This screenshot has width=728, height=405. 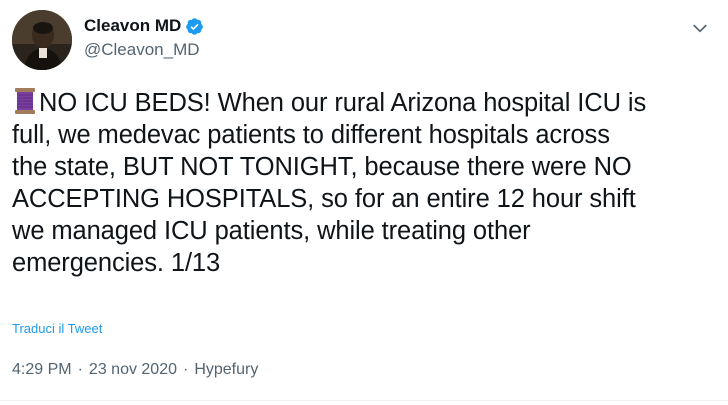 I want to click on avatar, so click(x=42, y=40).